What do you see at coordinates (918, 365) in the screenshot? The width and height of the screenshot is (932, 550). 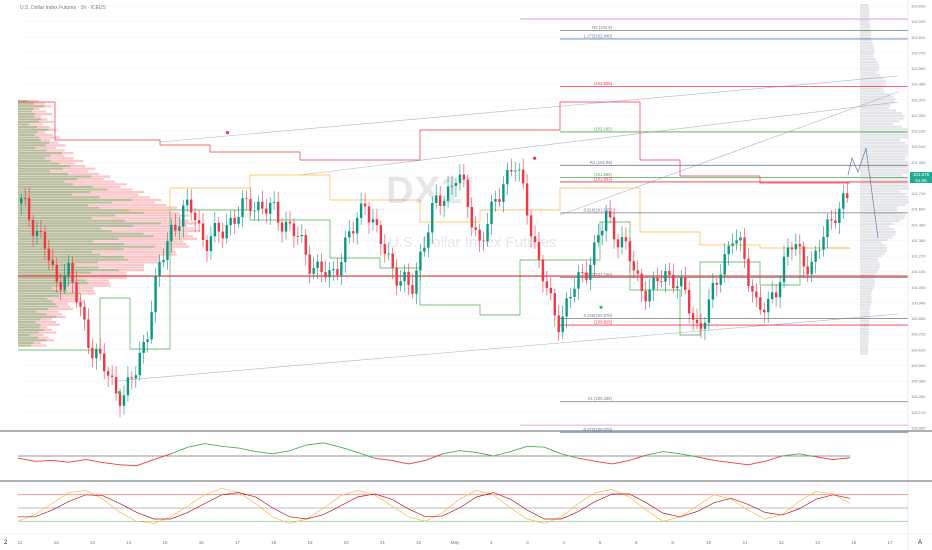 I see `price-tick-label: 100.500` at bounding box center [918, 365].